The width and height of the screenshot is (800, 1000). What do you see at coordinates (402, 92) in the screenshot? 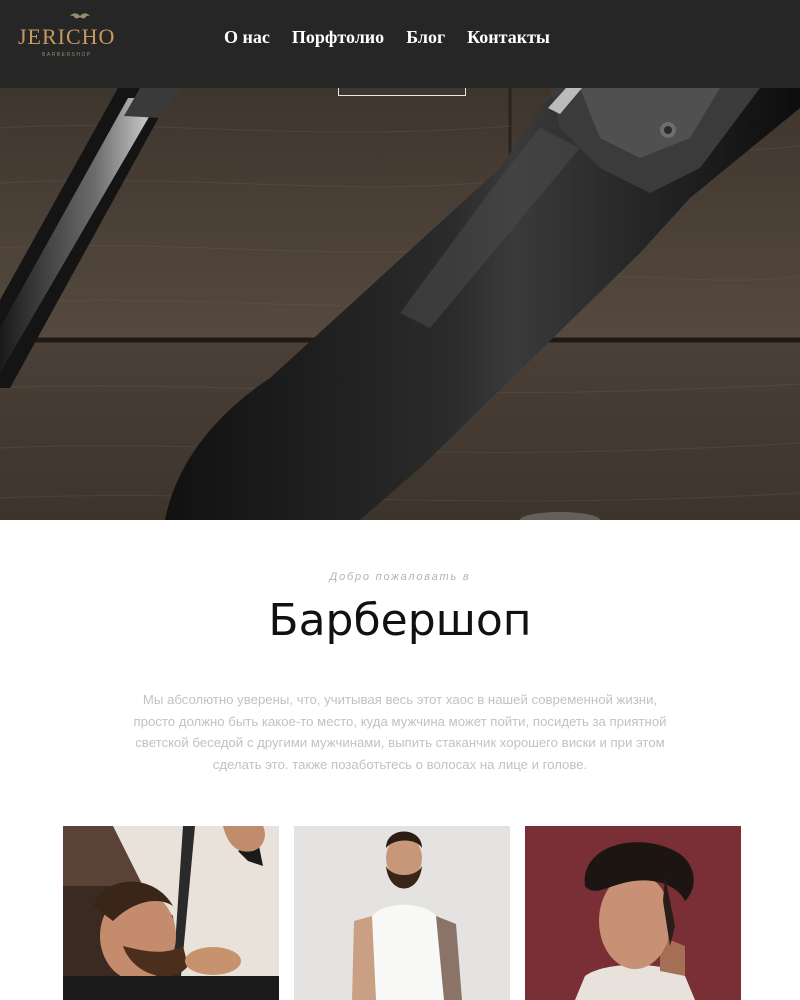
I see `hero-button-outline` at bounding box center [402, 92].